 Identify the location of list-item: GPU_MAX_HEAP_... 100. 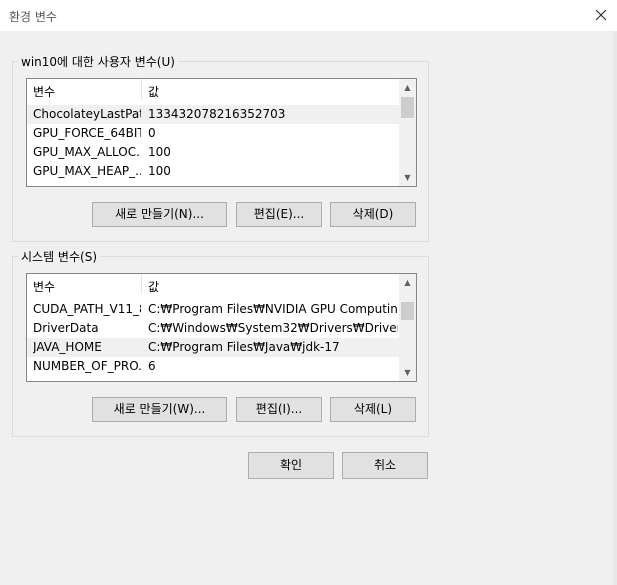
(213, 171).